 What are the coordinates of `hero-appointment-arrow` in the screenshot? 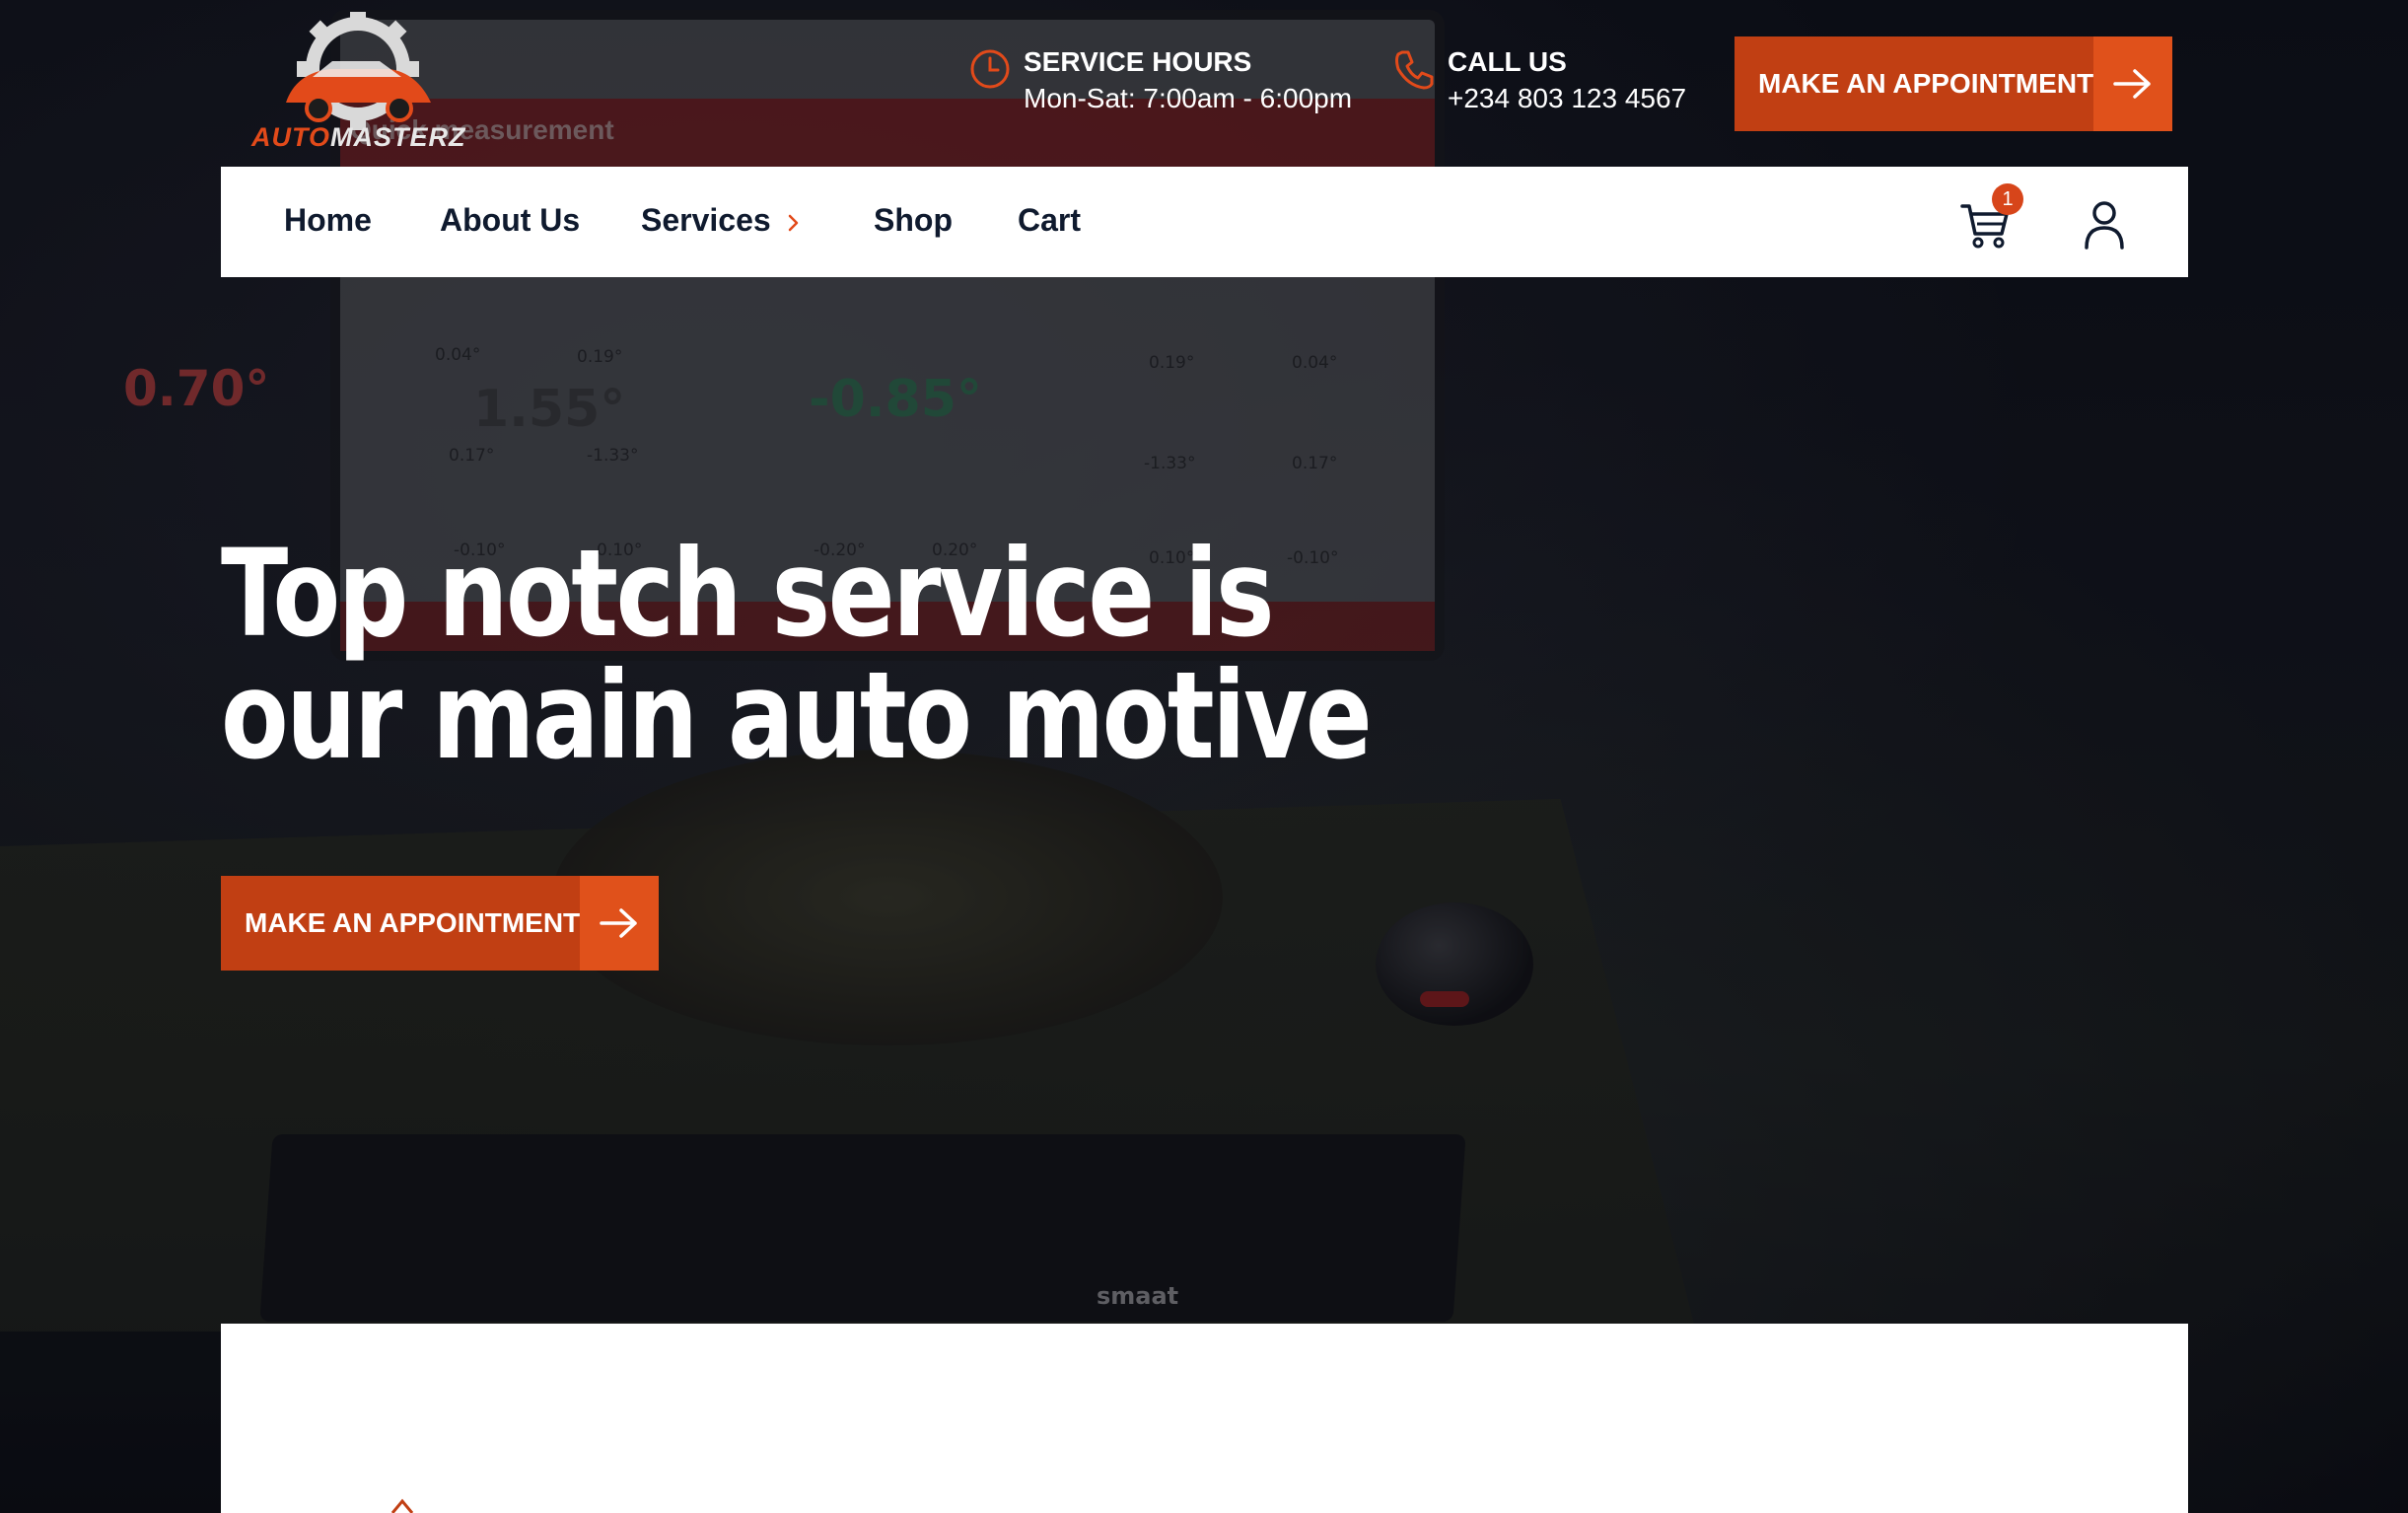 It's located at (619, 923).